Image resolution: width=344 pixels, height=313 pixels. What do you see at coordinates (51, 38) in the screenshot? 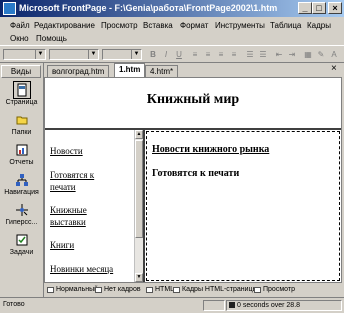
I see `menu-help: Помощь` at bounding box center [51, 38].